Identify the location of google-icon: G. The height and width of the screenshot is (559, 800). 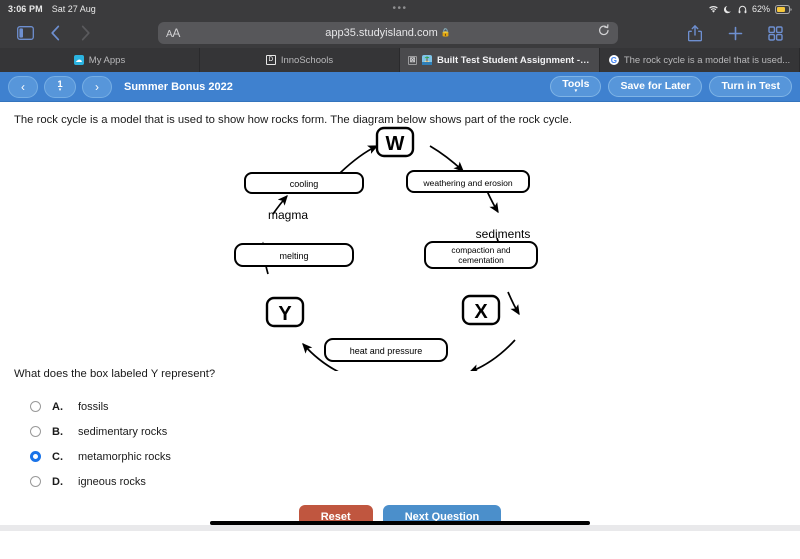
(613, 60).